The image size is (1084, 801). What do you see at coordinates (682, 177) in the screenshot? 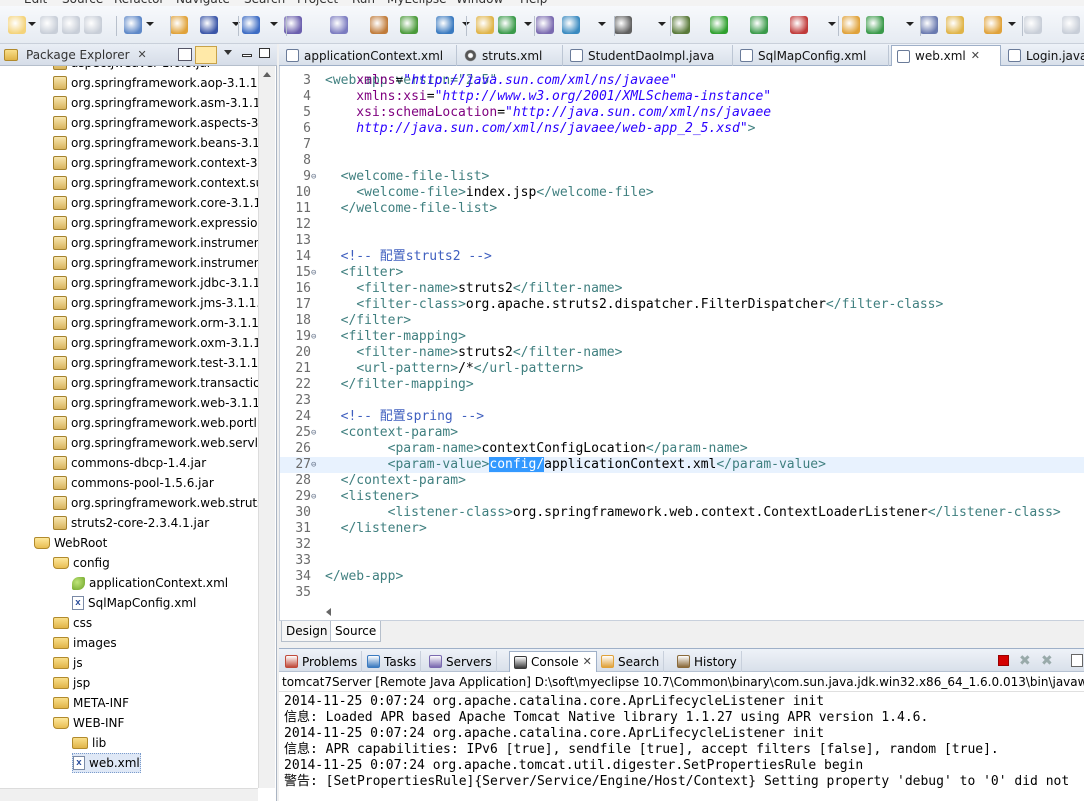
I see `code-line: 9 ⊖ <welcome-file-list>` at bounding box center [682, 177].